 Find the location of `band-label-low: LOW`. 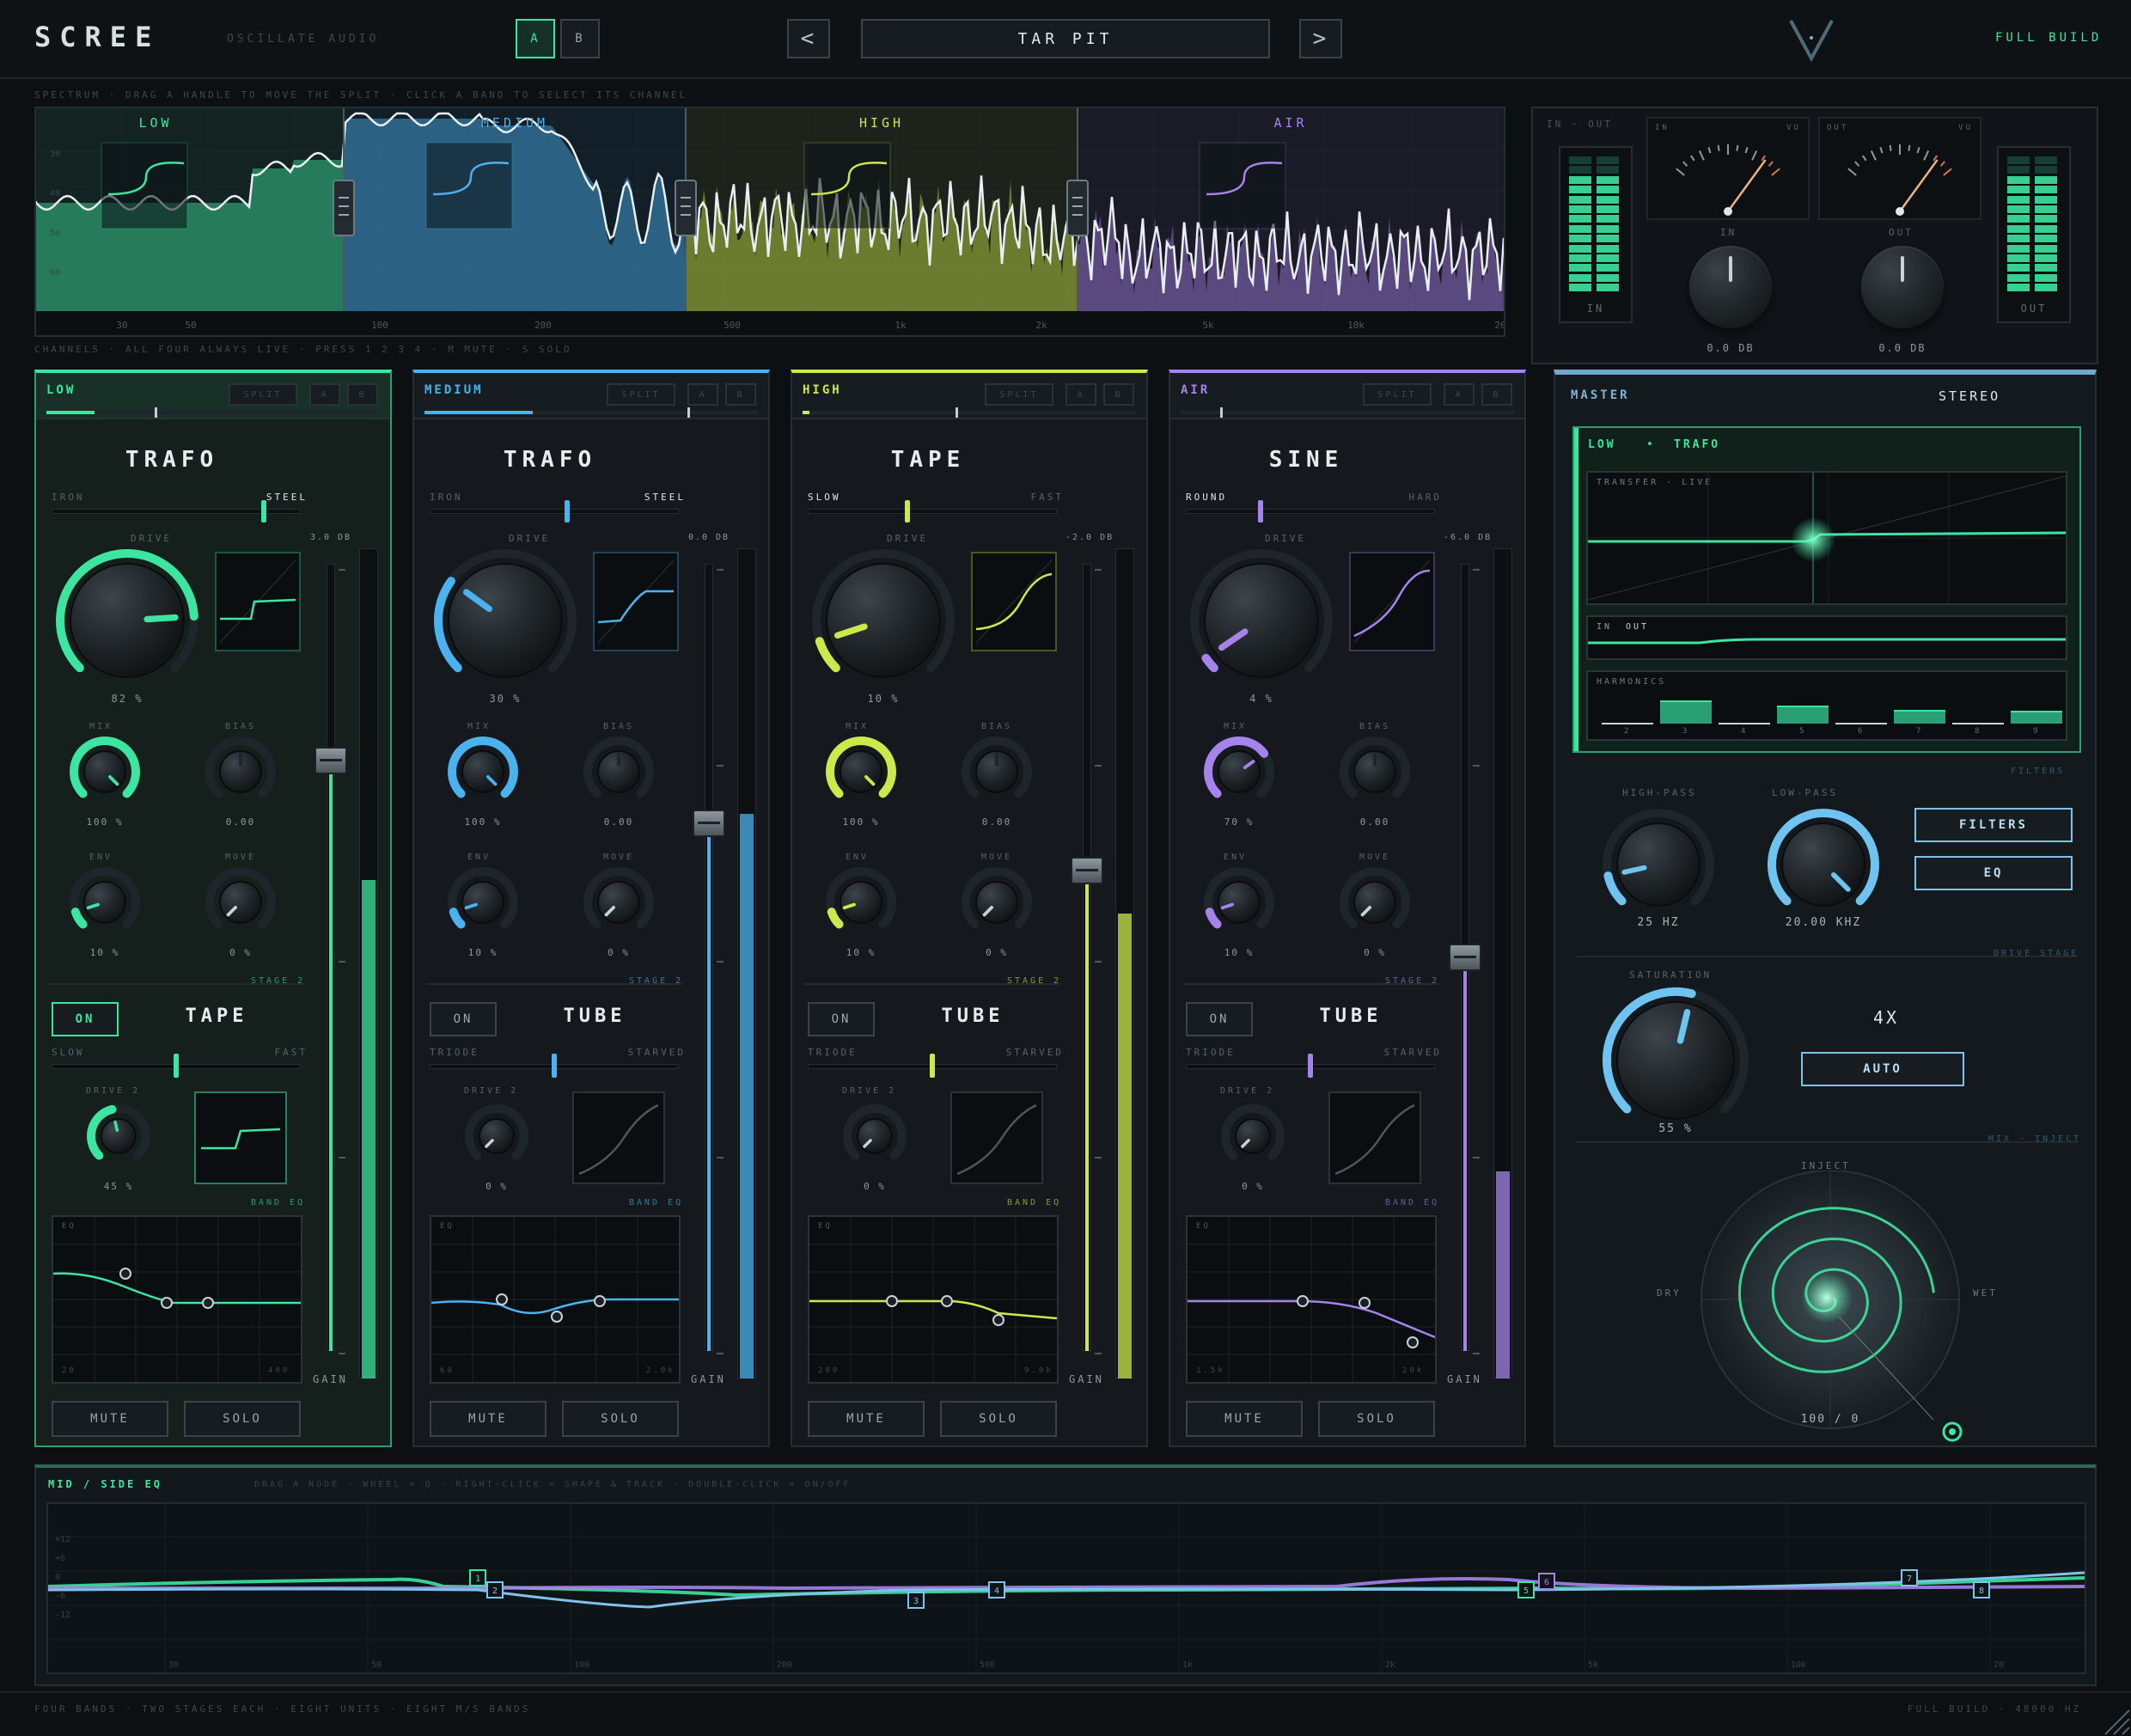

band-label-low: LOW is located at coordinates (155, 123).